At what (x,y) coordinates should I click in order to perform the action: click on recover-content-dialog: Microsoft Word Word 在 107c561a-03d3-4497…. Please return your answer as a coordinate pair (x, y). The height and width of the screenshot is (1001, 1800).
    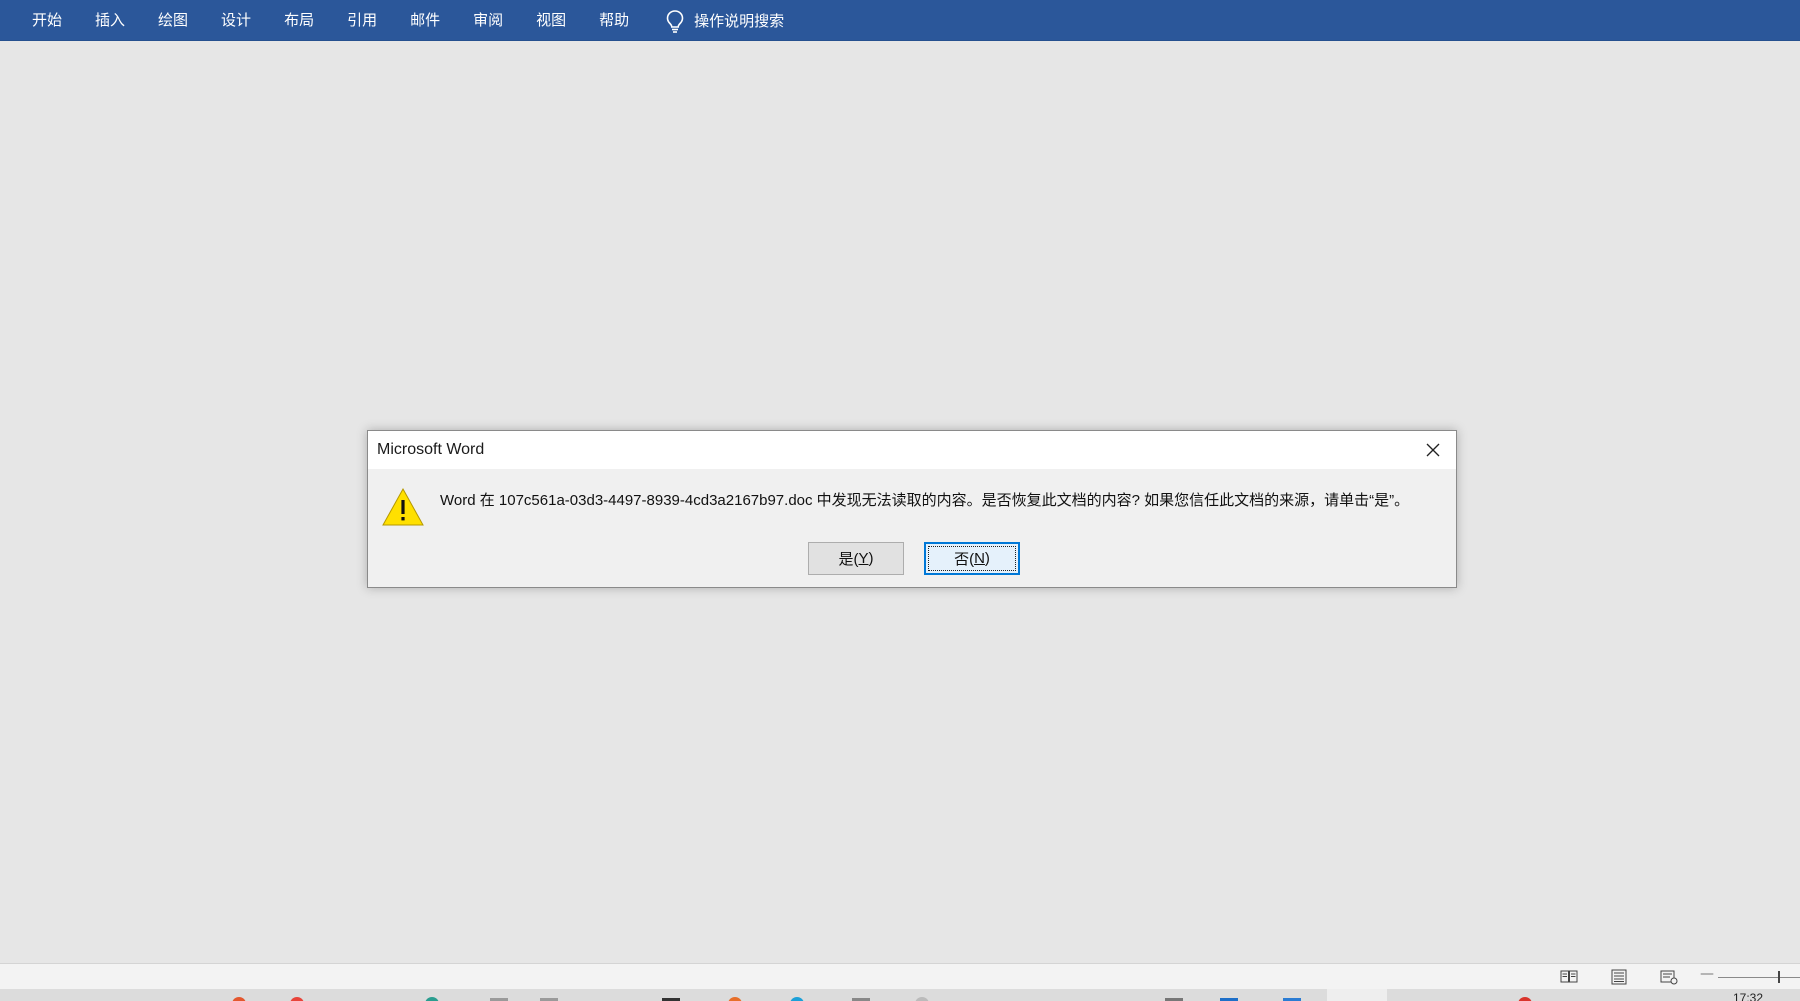
    Looking at the image, I should click on (912, 509).